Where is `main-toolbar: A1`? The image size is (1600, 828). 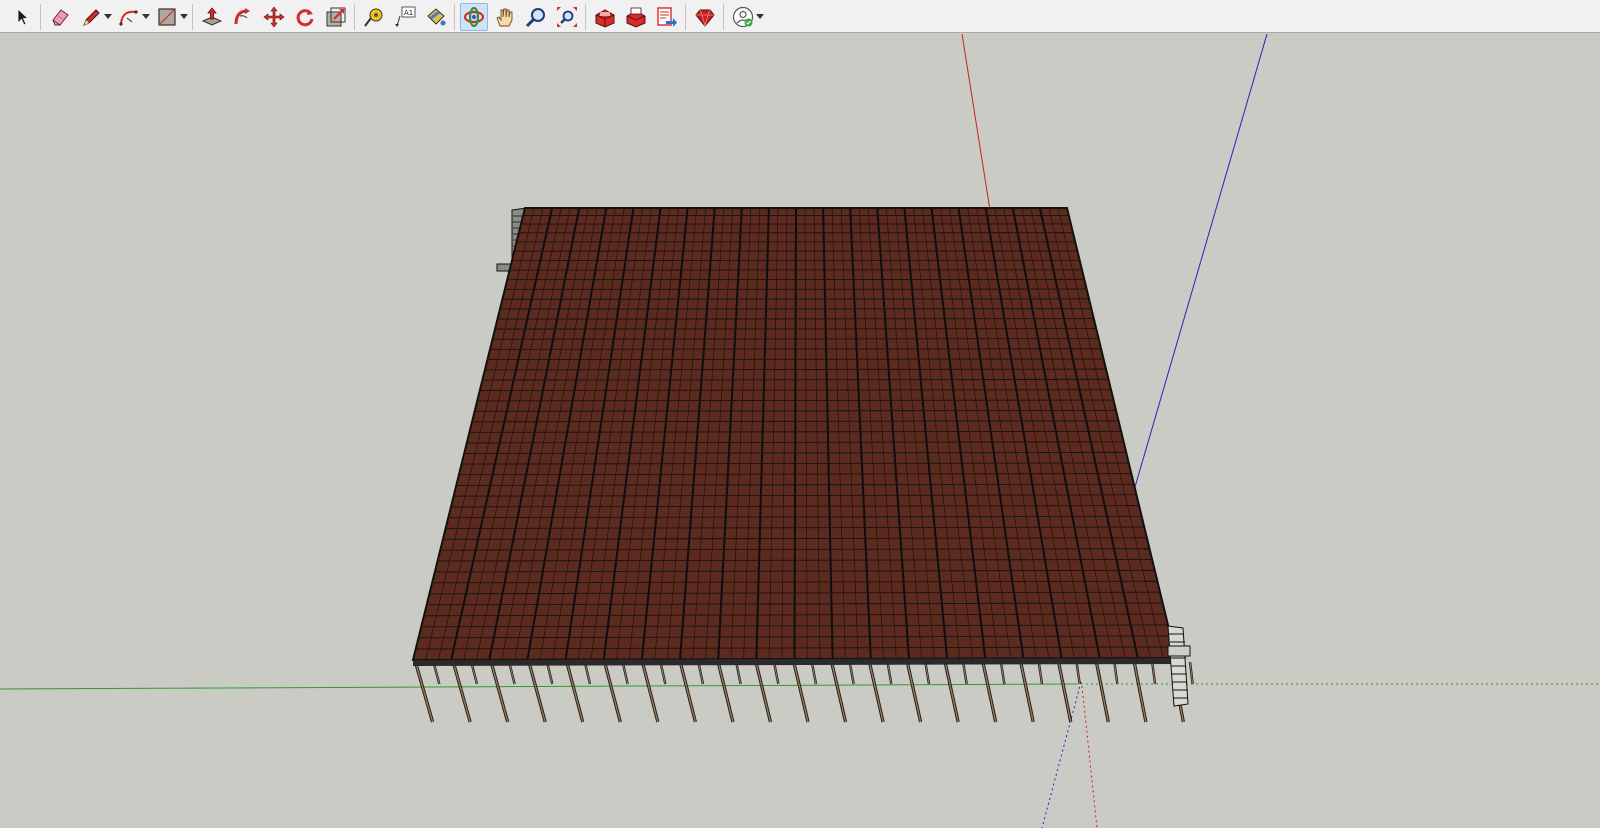 main-toolbar: A1 is located at coordinates (800, 16).